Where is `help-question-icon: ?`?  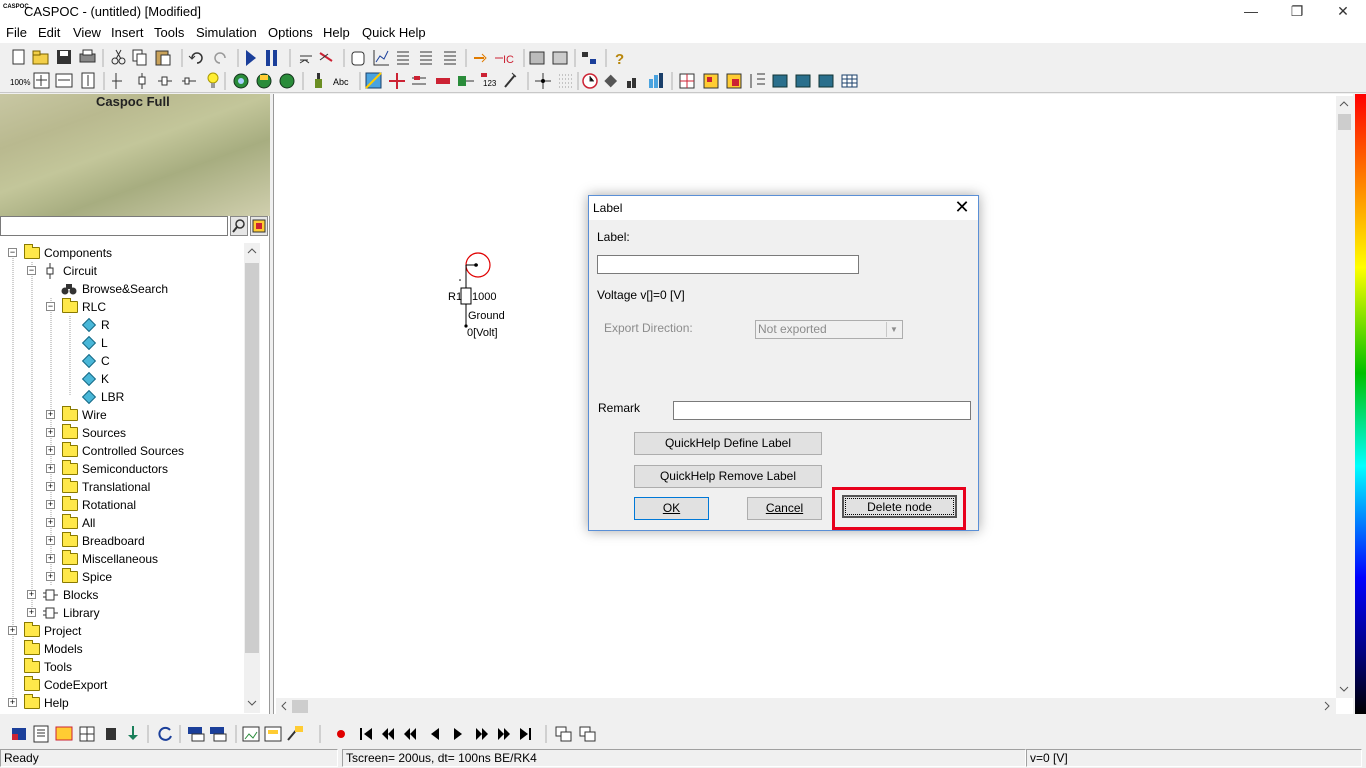 help-question-icon: ? is located at coordinates (619, 59).